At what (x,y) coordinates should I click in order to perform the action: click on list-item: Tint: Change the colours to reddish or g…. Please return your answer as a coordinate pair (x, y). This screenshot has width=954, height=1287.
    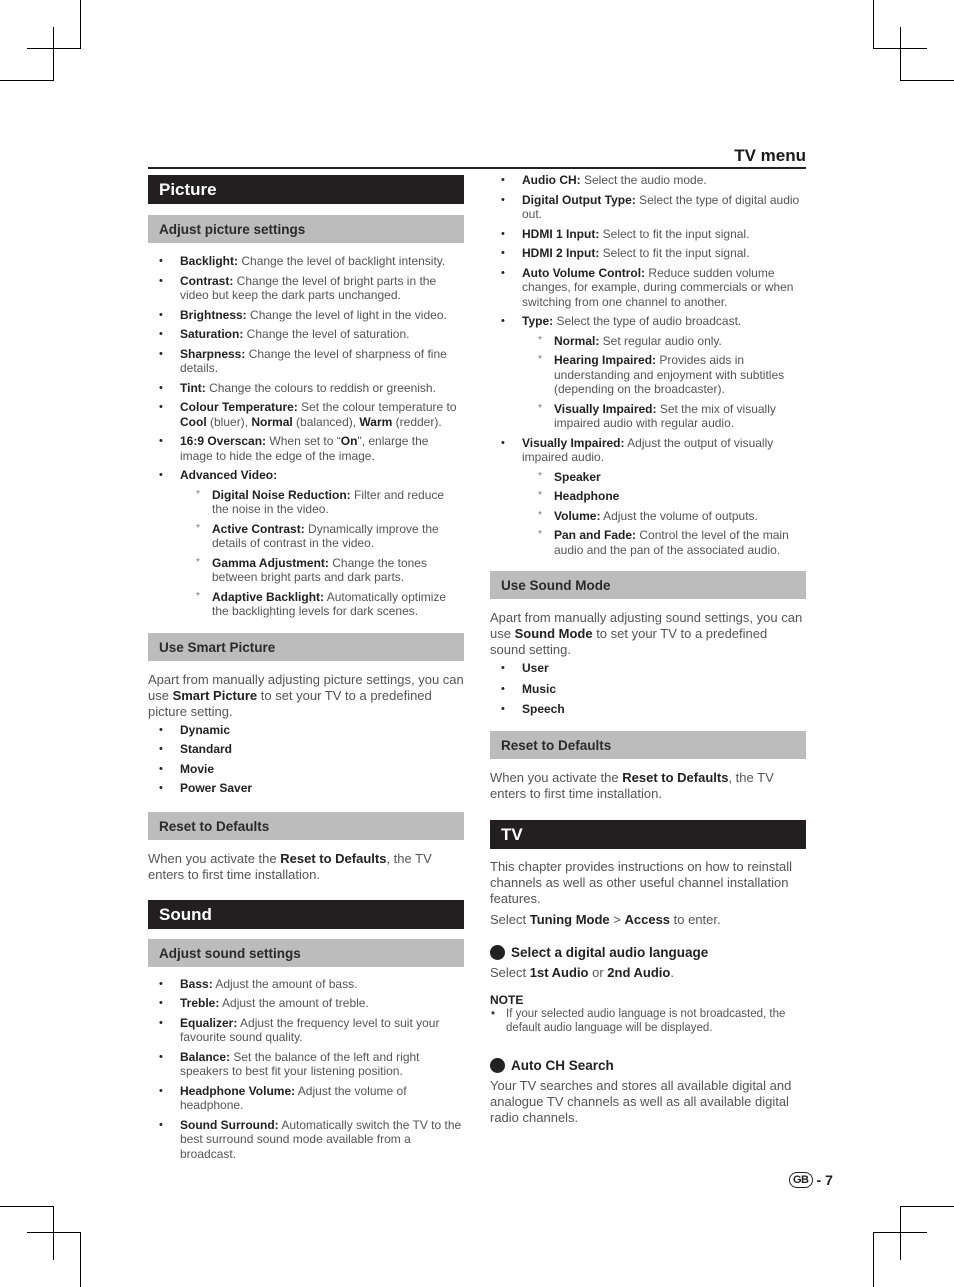
    Looking at the image, I should click on (306, 388).